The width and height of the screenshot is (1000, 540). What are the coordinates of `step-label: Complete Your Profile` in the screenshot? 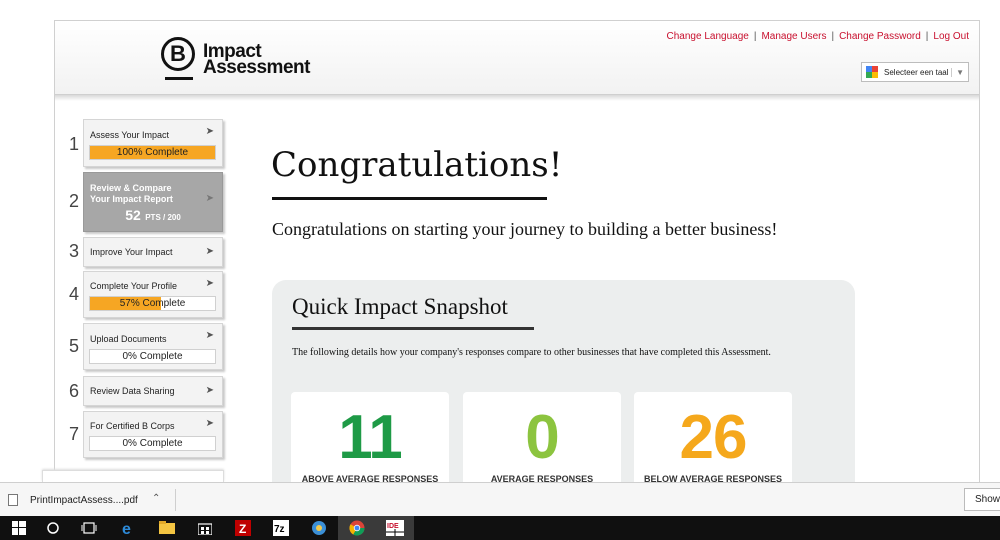 It's located at (134, 286).